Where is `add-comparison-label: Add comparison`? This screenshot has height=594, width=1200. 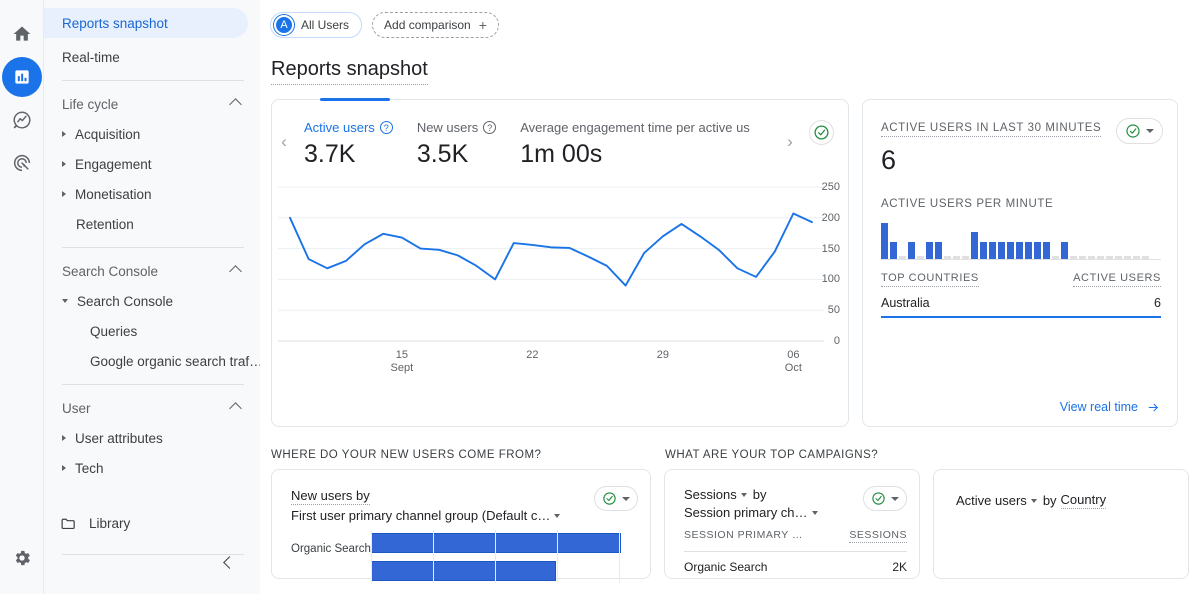
add-comparison-label: Add comparison is located at coordinates (427, 25).